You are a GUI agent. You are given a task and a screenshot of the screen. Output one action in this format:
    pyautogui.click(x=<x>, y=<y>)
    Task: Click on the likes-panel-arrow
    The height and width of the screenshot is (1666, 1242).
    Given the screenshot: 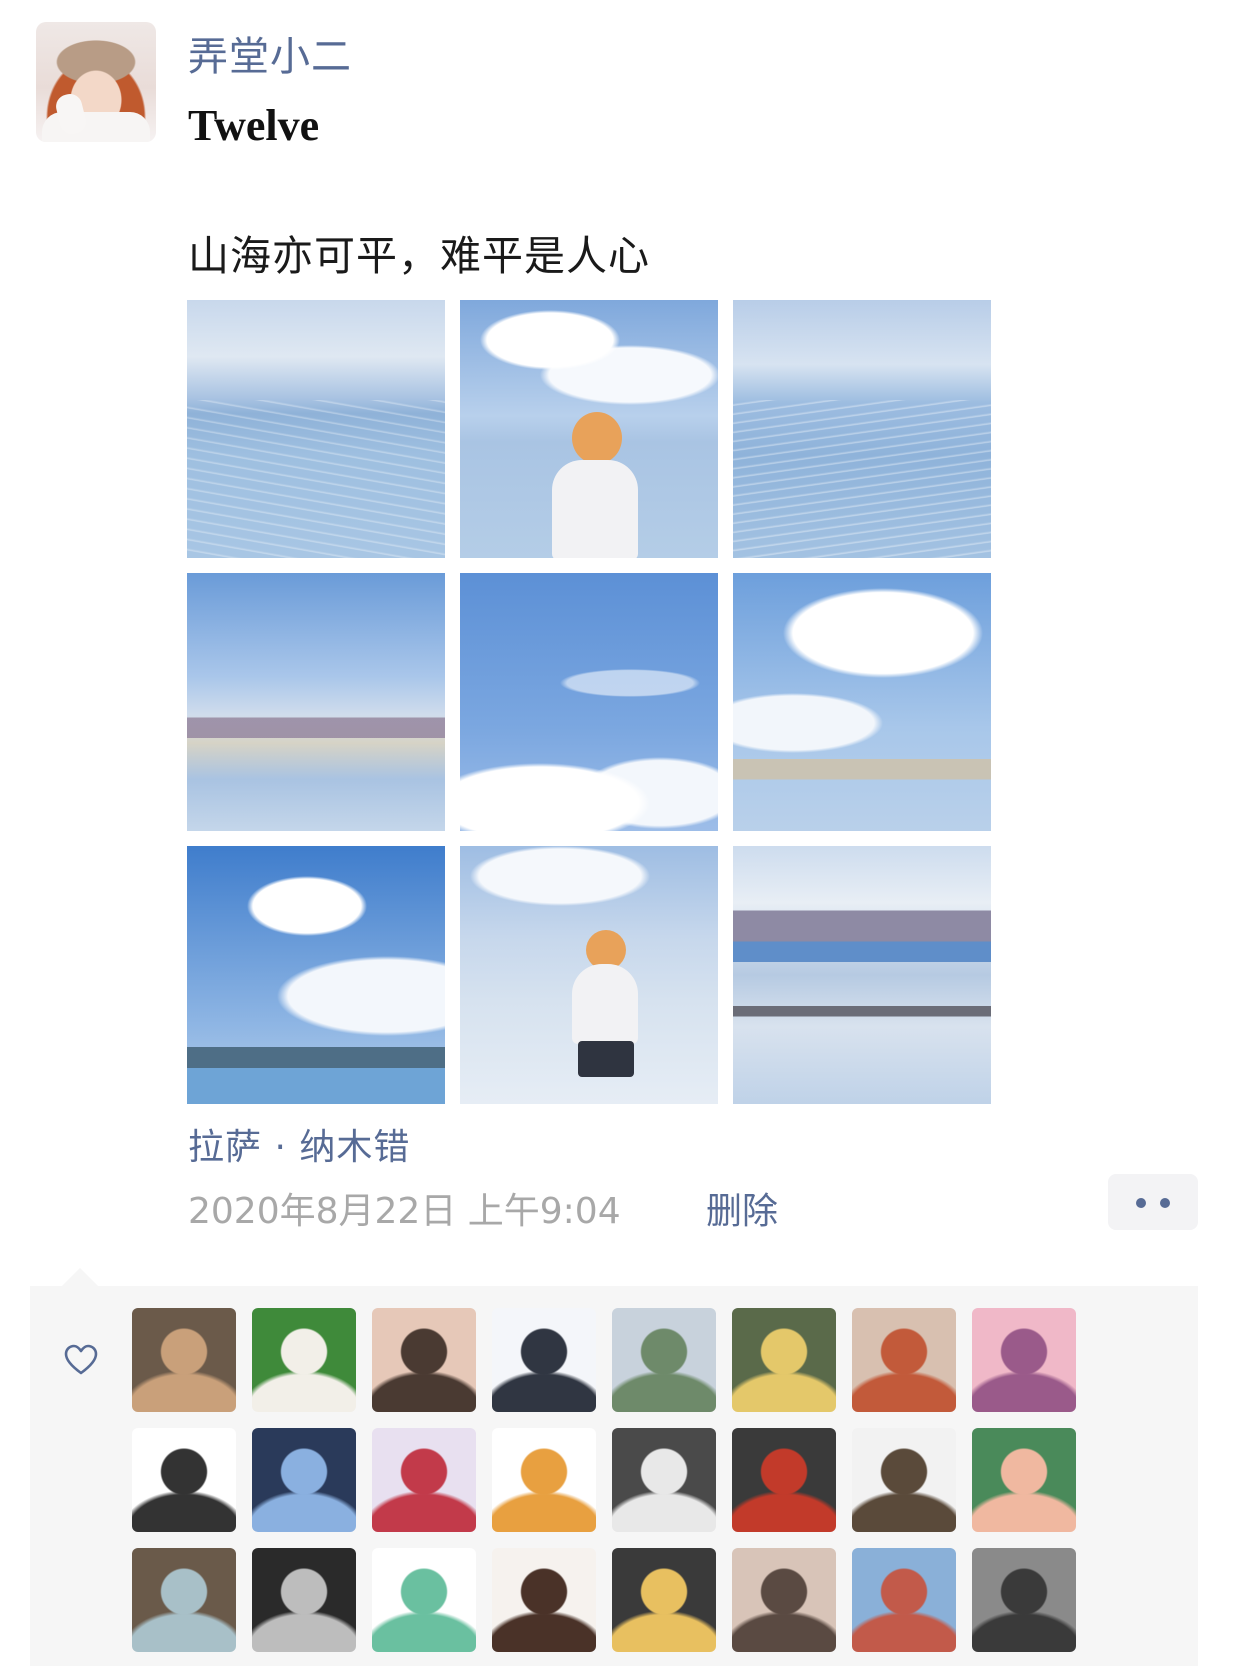 What is the action you would take?
    pyautogui.click(x=80, y=1277)
    